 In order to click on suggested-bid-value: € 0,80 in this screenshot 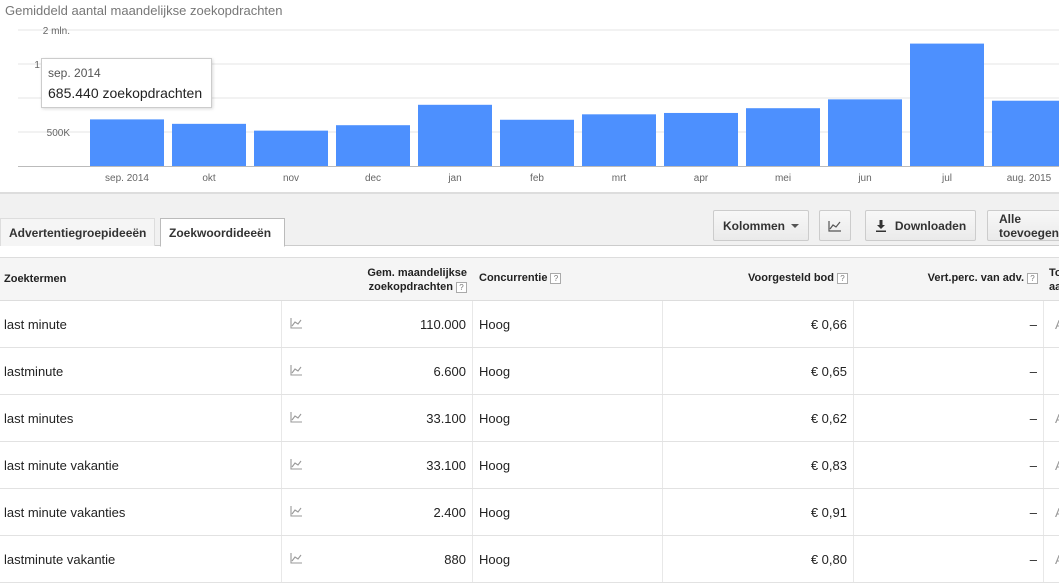, I will do `click(828, 559)`.